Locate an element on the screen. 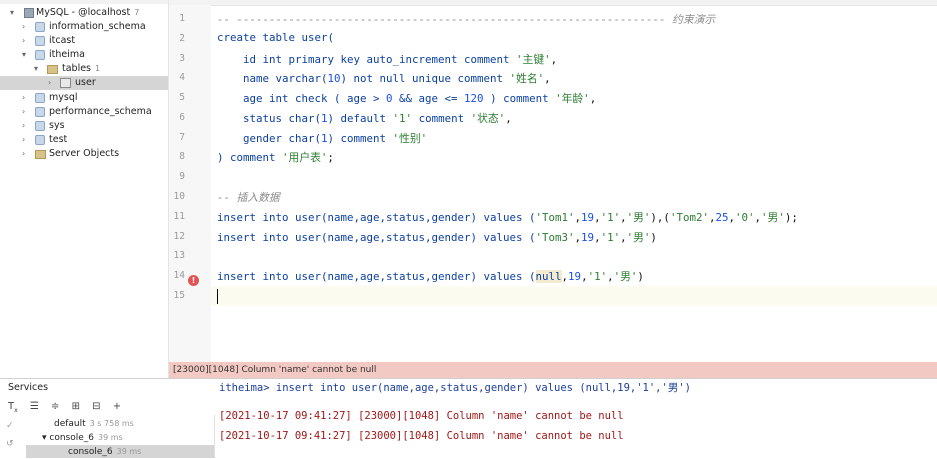  line-number: 14 is located at coordinates (179, 275).